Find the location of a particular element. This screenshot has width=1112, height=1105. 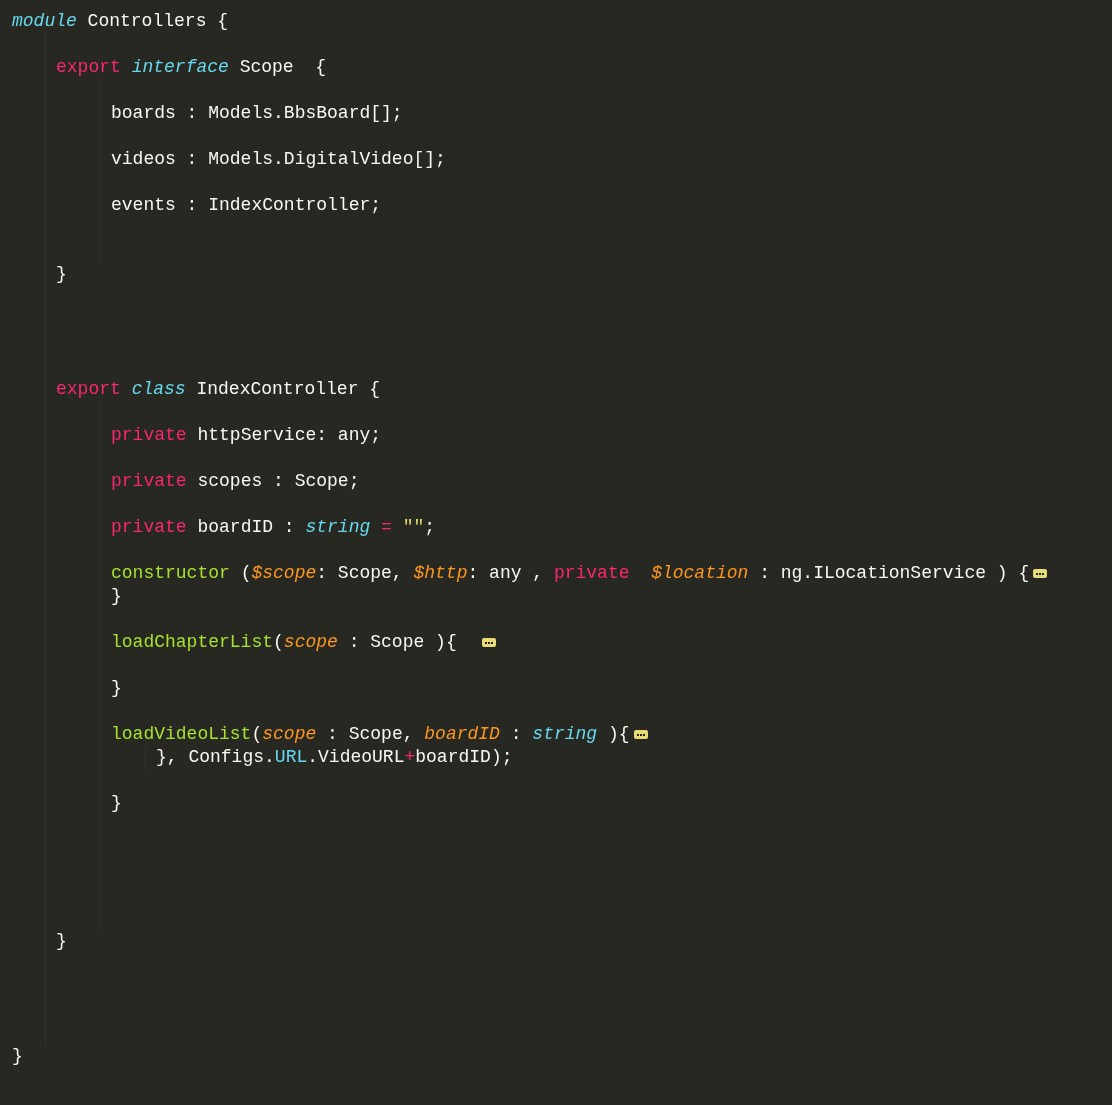

code-line: private scopes : Scope; is located at coordinates (235, 481).